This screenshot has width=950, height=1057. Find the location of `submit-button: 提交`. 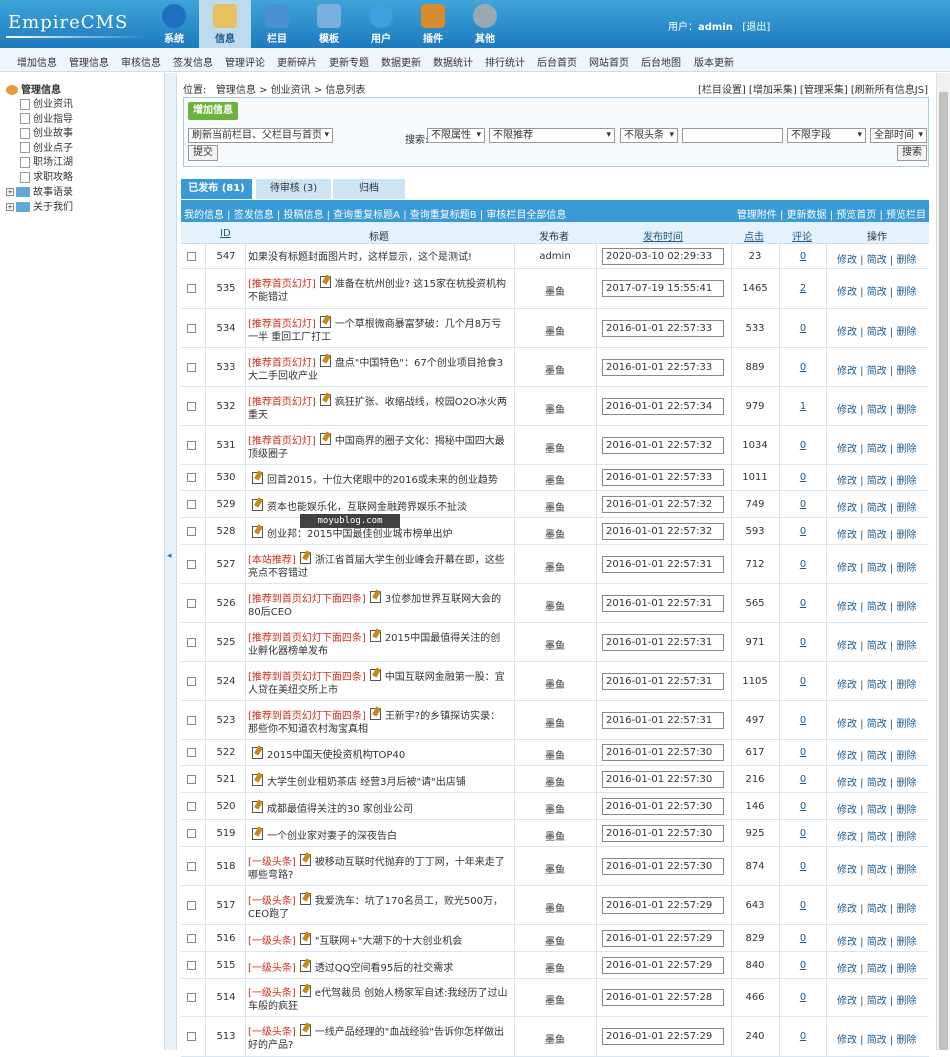

submit-button: 提交 is located at coordinates (203, 153).